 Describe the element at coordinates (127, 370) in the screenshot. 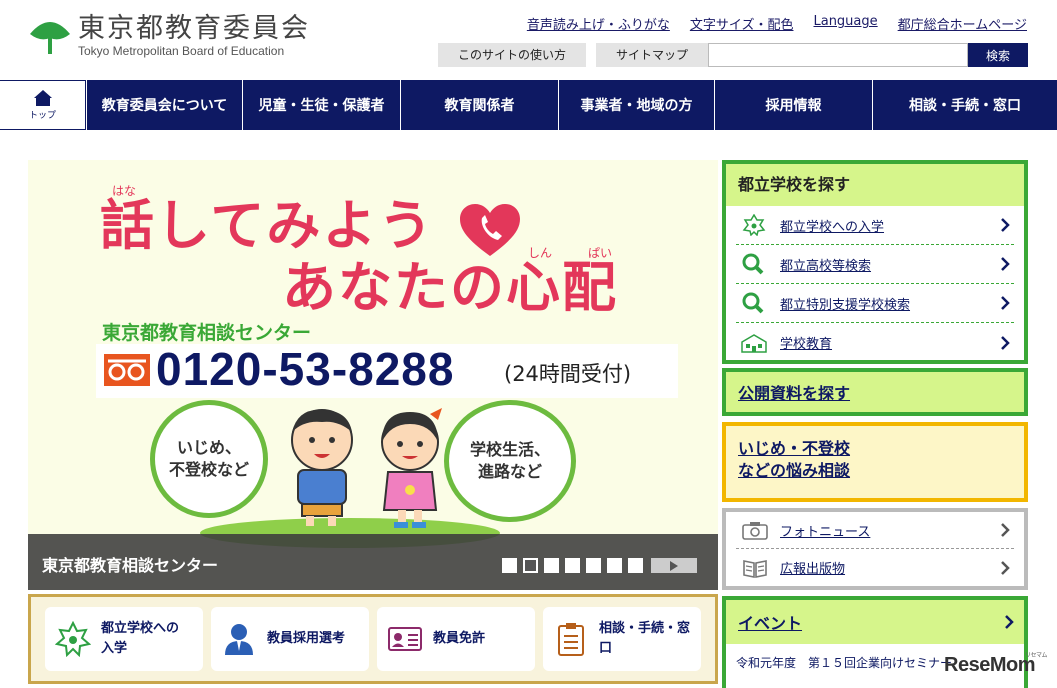

I see `freedial-icon` at that location.